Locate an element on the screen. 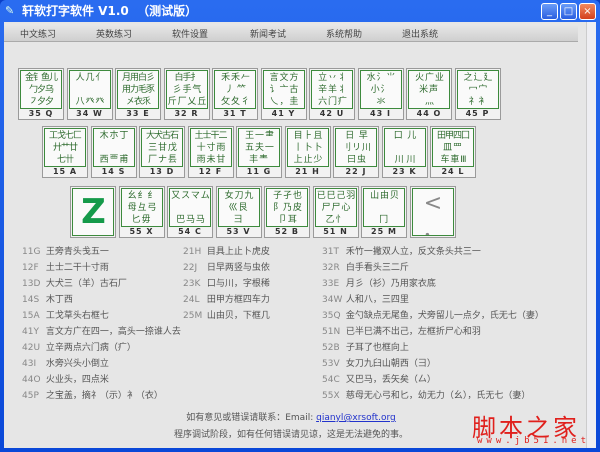 The image size is (600, 452). key-53-v: 女 刀 九 巛 艮 彐 53 V is located at coordinates (238, 212).